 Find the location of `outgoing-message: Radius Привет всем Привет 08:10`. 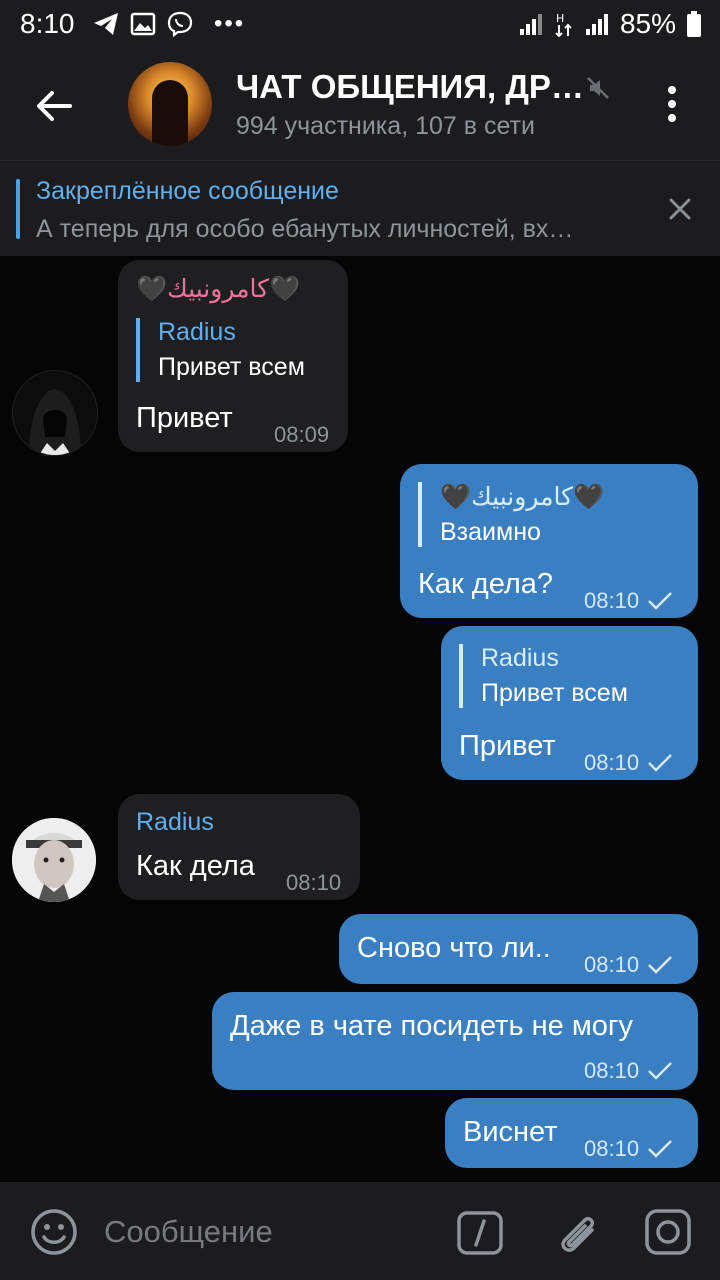

outgoing-message: Radius Привет всем Привет 08:10 is located at coordinates (569, 703).